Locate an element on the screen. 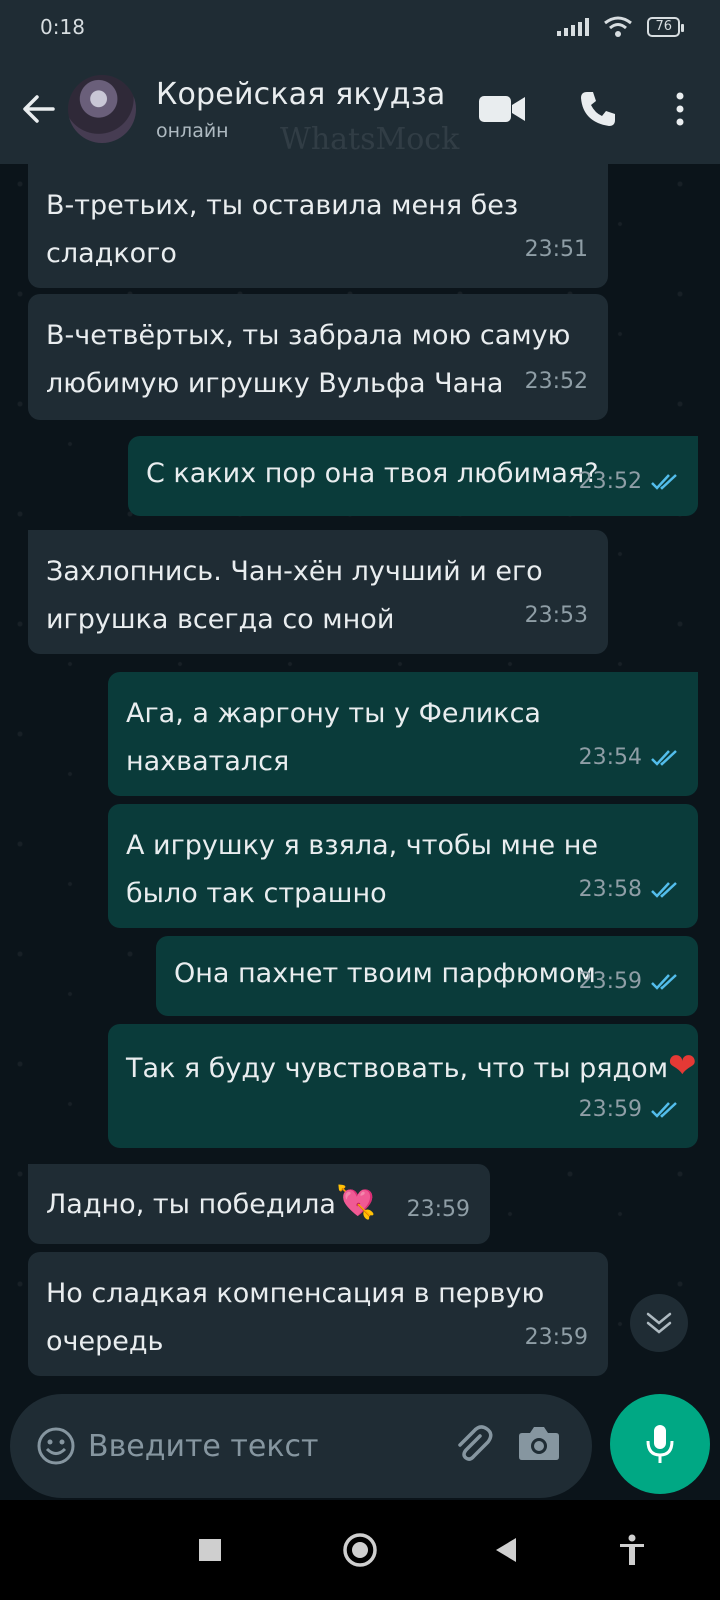 This screenshot has width=720, height=1600. wifi-icon is located at coordinates (618, 26).